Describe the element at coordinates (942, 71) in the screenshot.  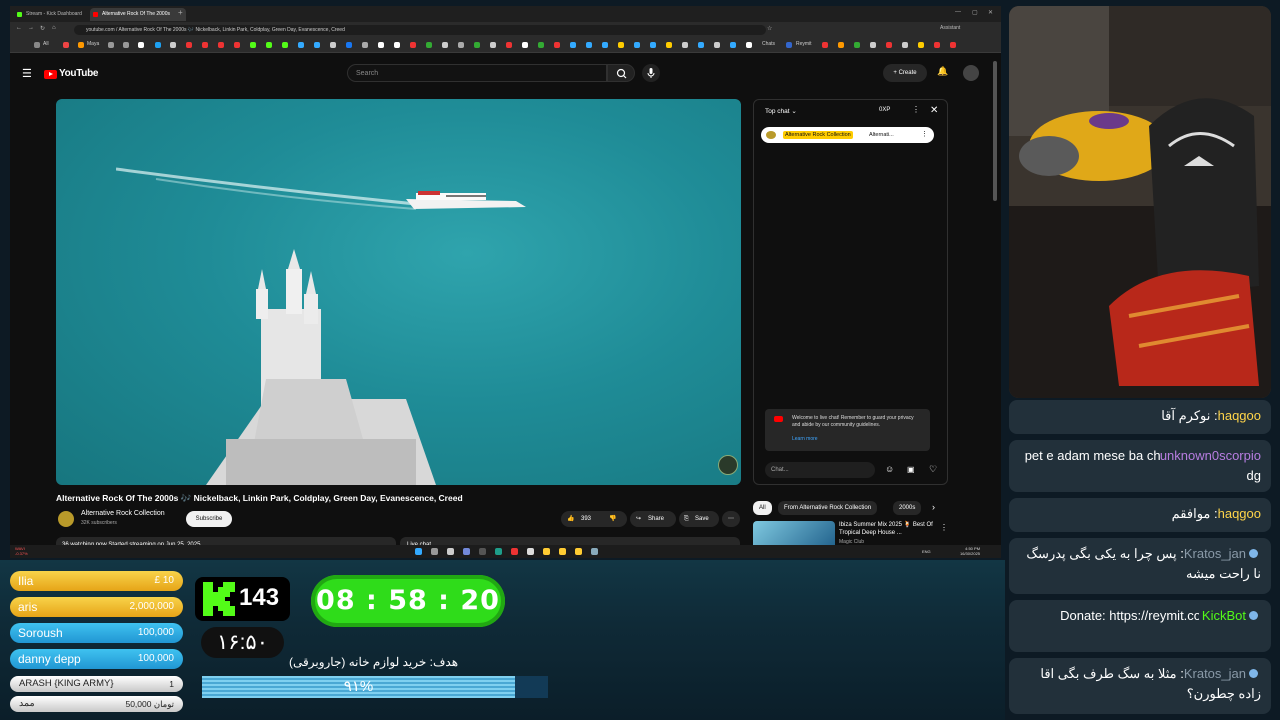
I see `notifications-bell-icon: 🔔` at that location.